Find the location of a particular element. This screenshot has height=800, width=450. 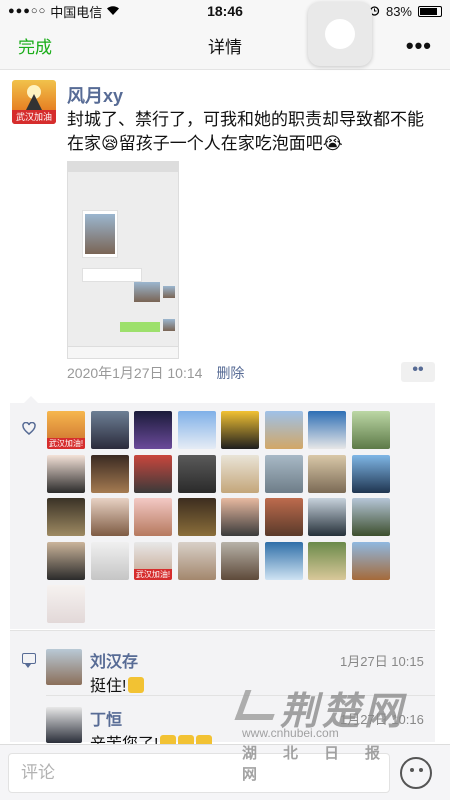

emoji-icon is located at coordinates (416, 773).